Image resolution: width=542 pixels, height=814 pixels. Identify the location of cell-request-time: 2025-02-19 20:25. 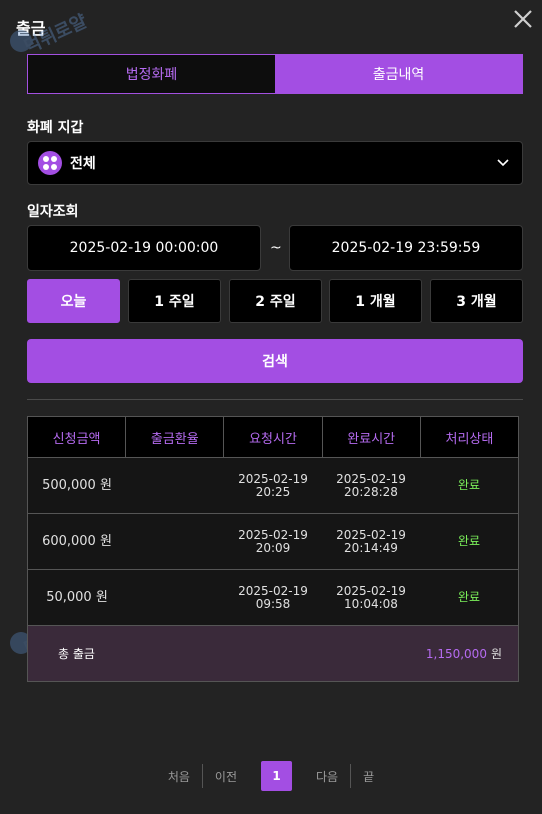
(273, 485).